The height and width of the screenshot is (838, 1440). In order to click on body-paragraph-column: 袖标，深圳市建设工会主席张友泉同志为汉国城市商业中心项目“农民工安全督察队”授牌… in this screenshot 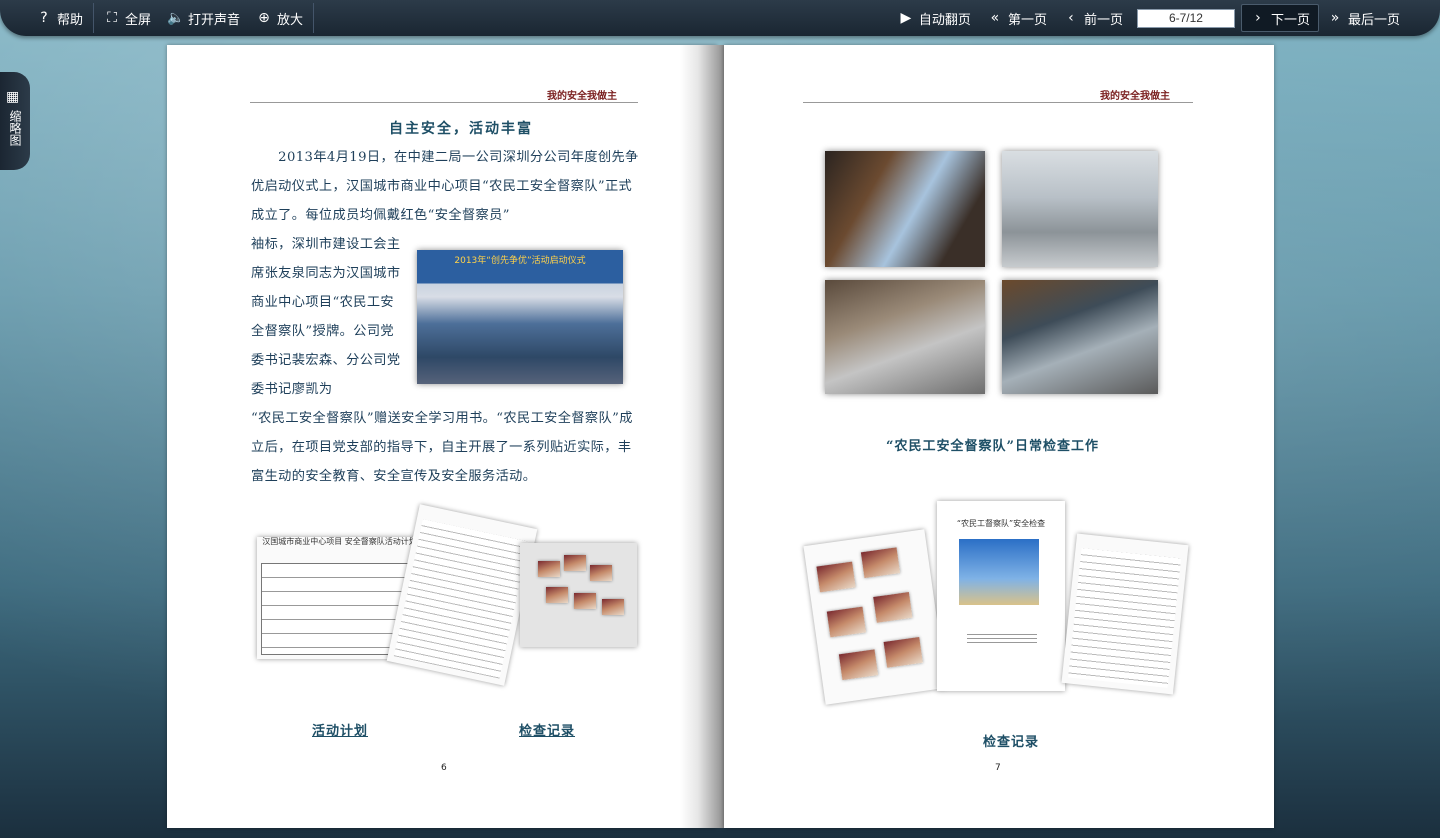, I will do `click(326, 317)`.